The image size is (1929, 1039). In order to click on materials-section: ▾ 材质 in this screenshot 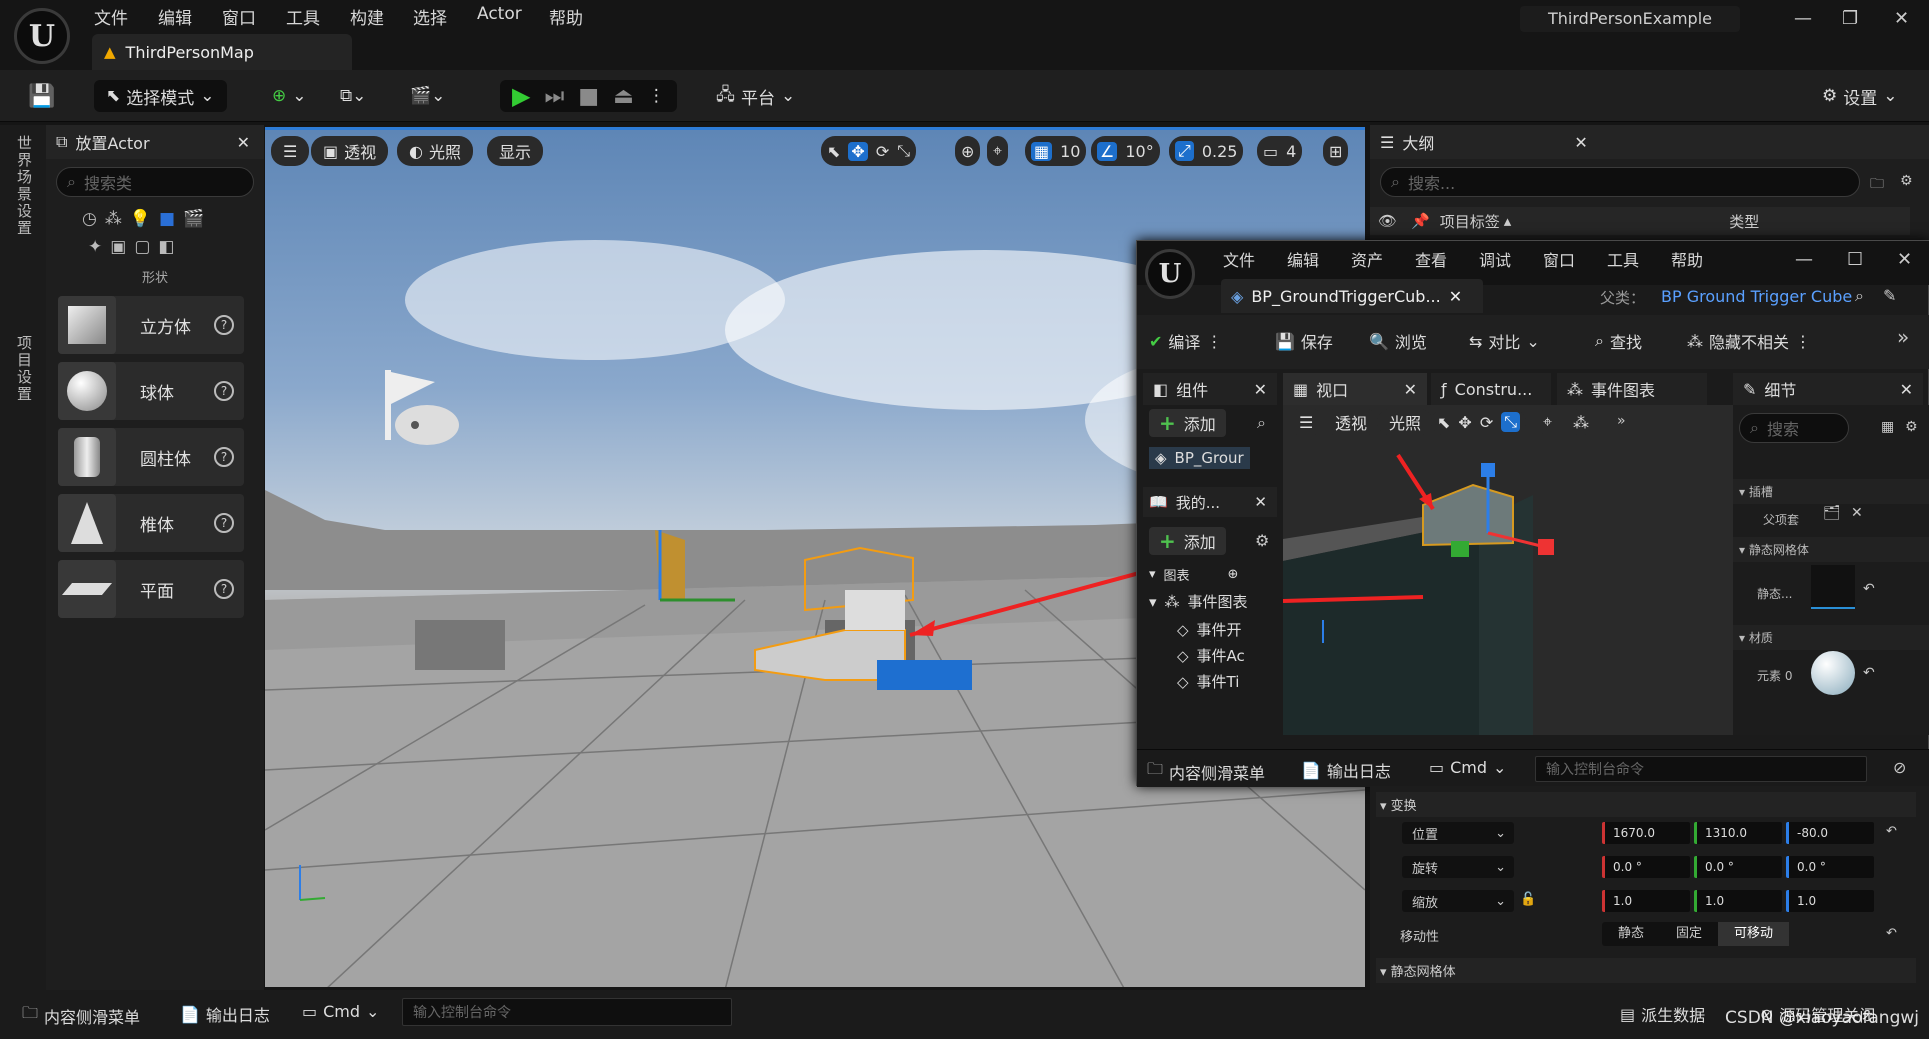, I will do `click(1831, 637)`.